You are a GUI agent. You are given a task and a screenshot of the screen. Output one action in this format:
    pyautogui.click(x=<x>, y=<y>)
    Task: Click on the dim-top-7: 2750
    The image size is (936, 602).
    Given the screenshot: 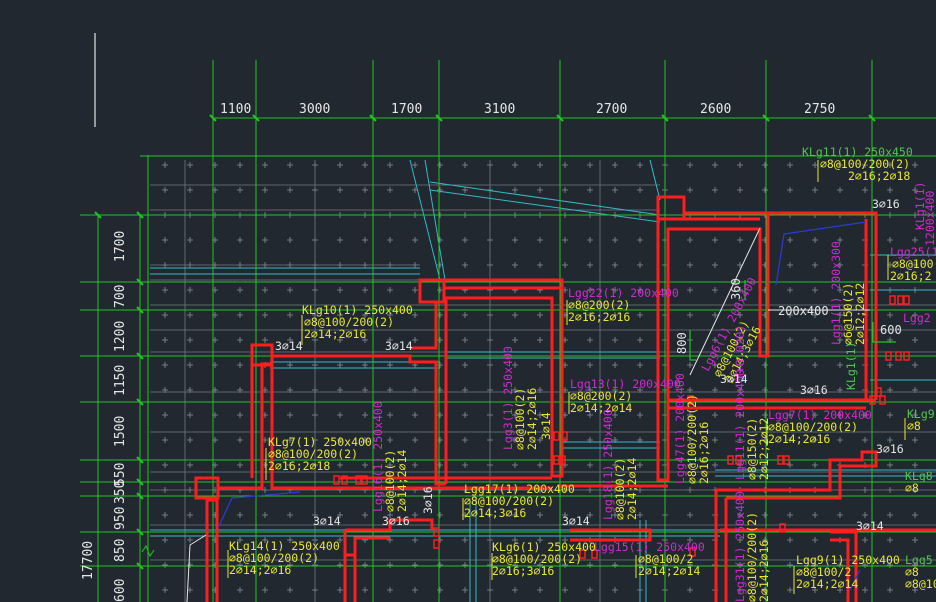 What is the action you would take?
    pyautogui.click(x=819, y=109)
    